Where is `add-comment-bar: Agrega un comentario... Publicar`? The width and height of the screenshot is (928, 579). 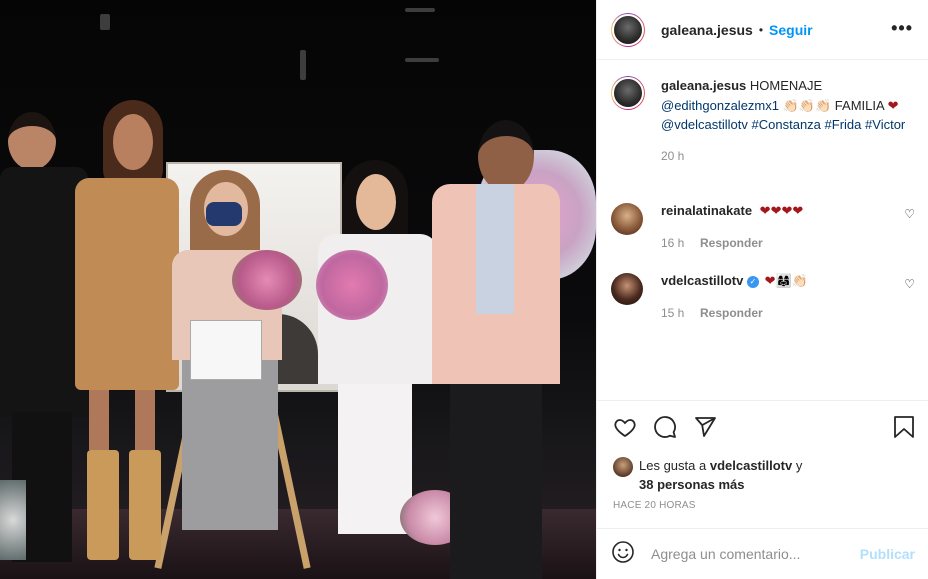
add-comment-bar: Agrega un comentario... Publicar is located at coordinates (762, 553).